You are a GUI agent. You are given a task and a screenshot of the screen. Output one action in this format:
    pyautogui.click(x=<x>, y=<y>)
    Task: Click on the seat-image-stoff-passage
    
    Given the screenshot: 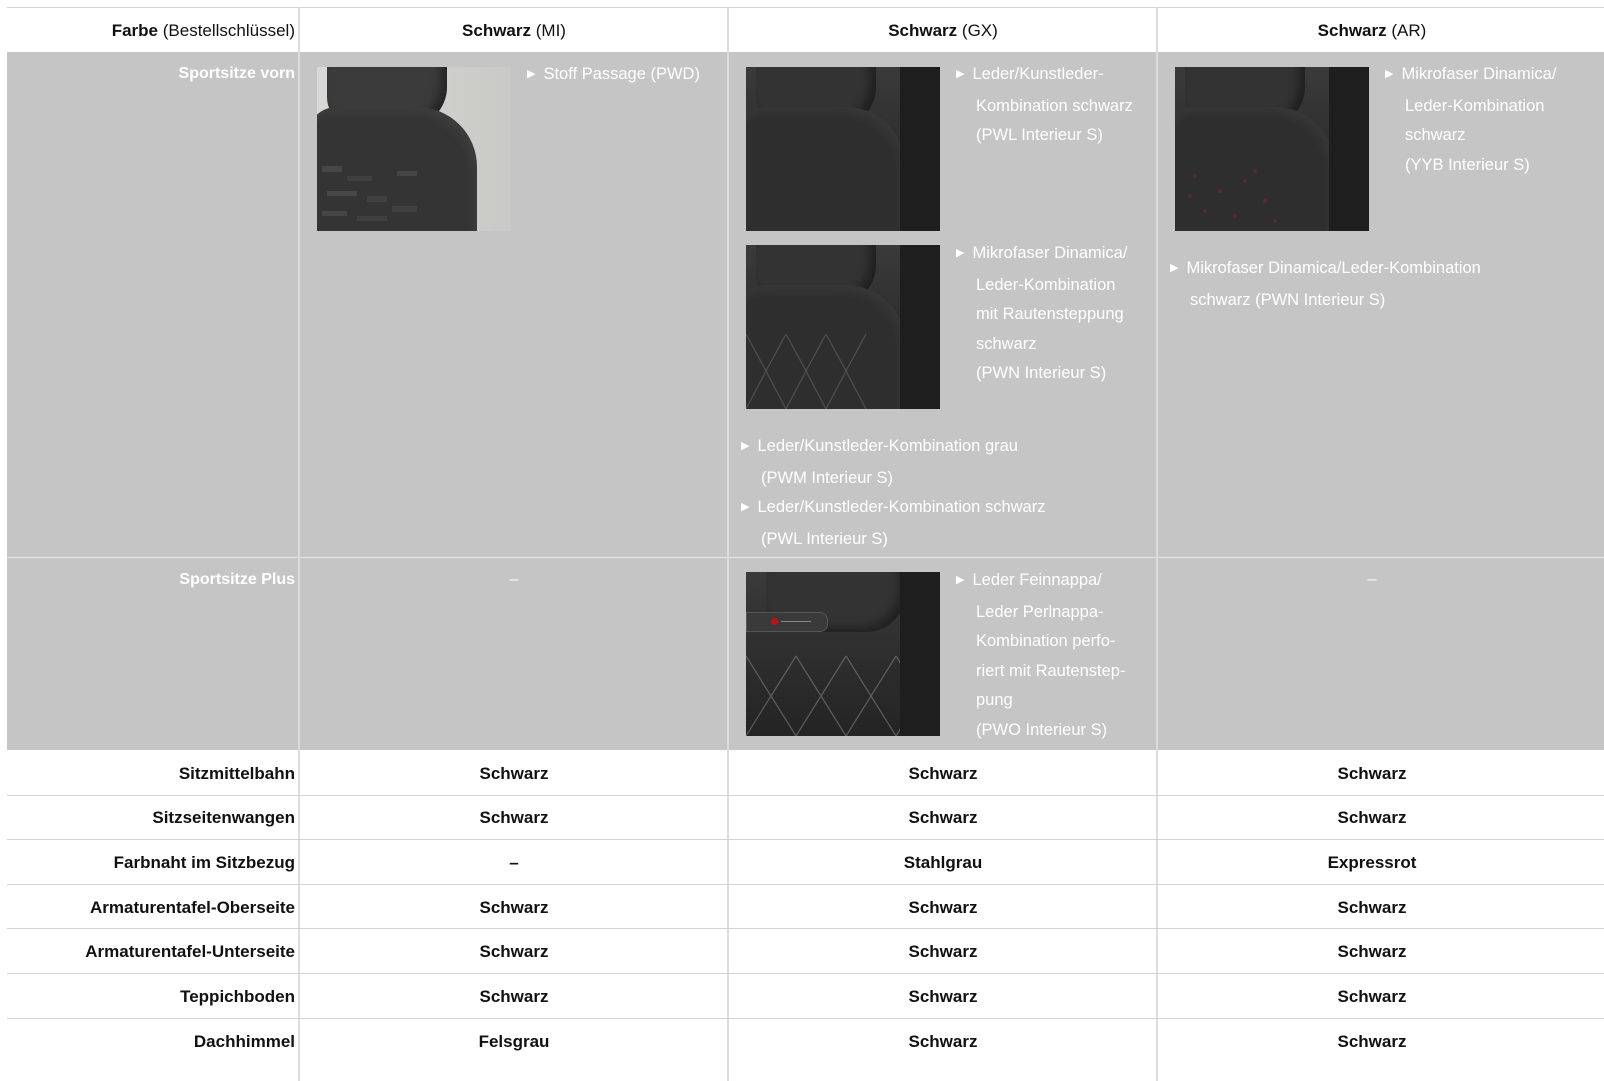 What is the action you would take?
    pyautogui.click(x=414, y=149)
    